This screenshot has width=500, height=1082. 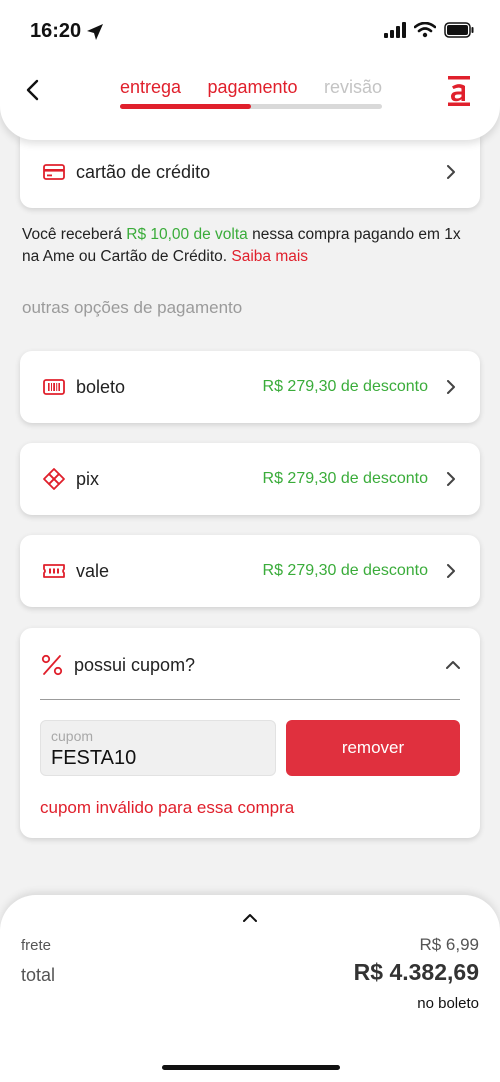 I want to click on checkout-header: 16:20 entrega pagamento revisão, so click(x=250, y=70).